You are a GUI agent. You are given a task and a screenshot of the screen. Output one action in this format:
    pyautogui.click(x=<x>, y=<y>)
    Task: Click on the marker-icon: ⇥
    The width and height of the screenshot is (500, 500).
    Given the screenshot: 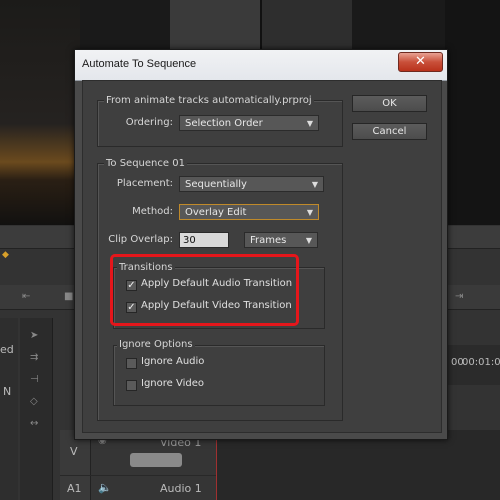 What is the action you would take?
    pyautogui.click(x=459, y=296)
    